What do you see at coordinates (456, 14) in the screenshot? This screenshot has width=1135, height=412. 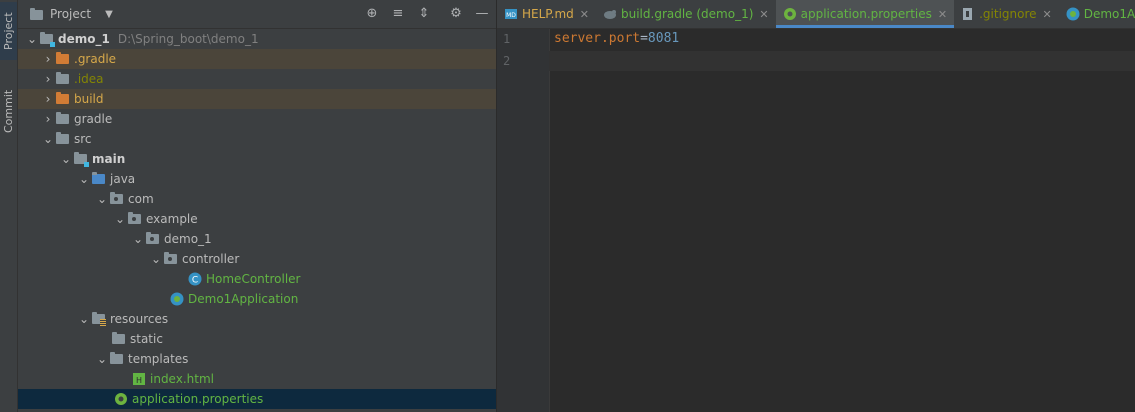 I see `gear-icon: ⚙` at bounding box center [456, 14].